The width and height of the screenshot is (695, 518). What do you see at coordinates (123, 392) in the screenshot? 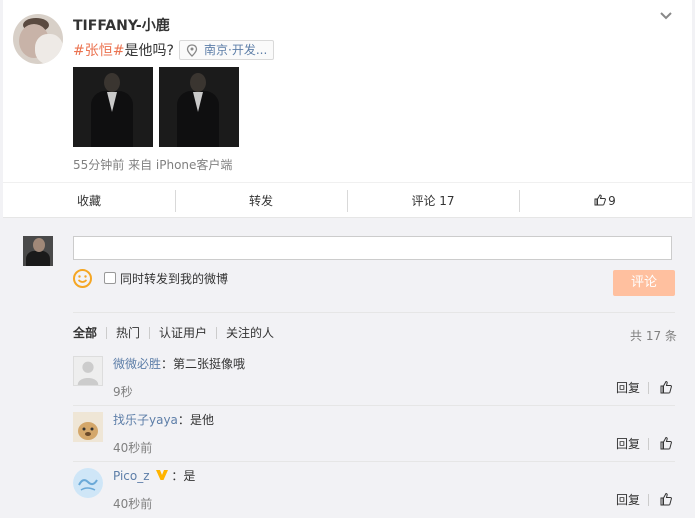
I see `comment-time: 9秒` at bounding box center [123, 392].